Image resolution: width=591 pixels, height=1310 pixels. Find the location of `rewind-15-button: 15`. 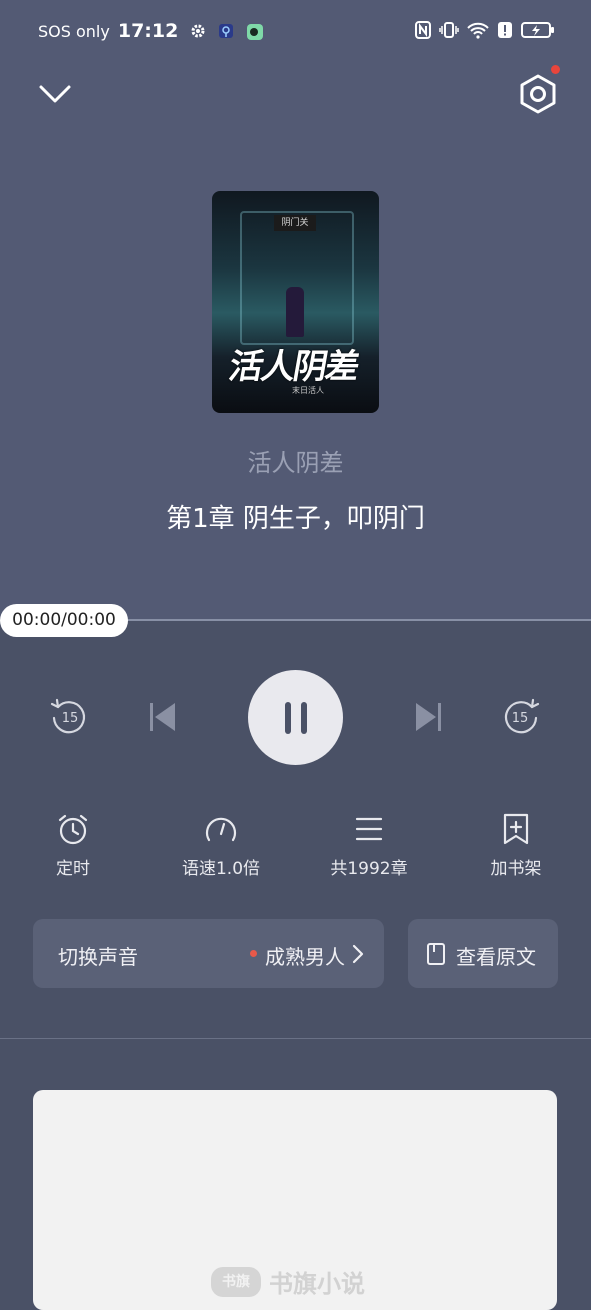

rewind-15-button: 15 is located at coordinates (69, 716).